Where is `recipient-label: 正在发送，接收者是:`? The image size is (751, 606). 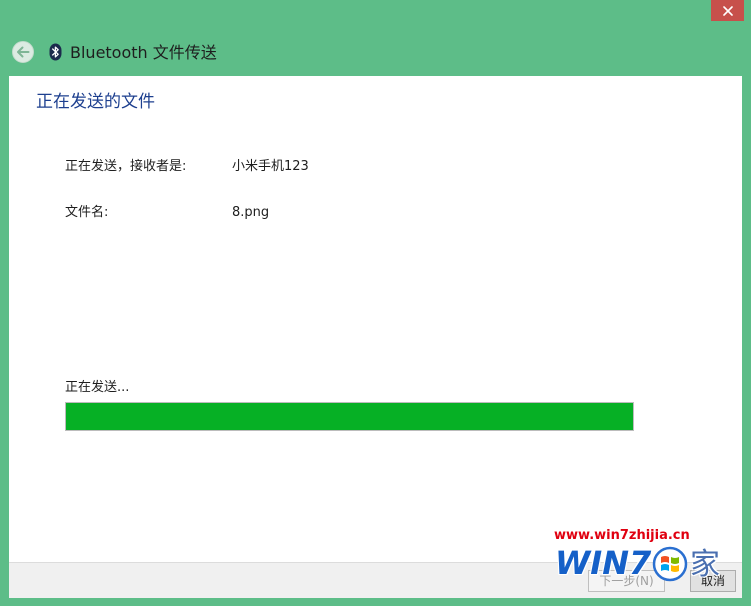
recipient-label: 正在发送，接收者是: is located at coordinates (126, 166).